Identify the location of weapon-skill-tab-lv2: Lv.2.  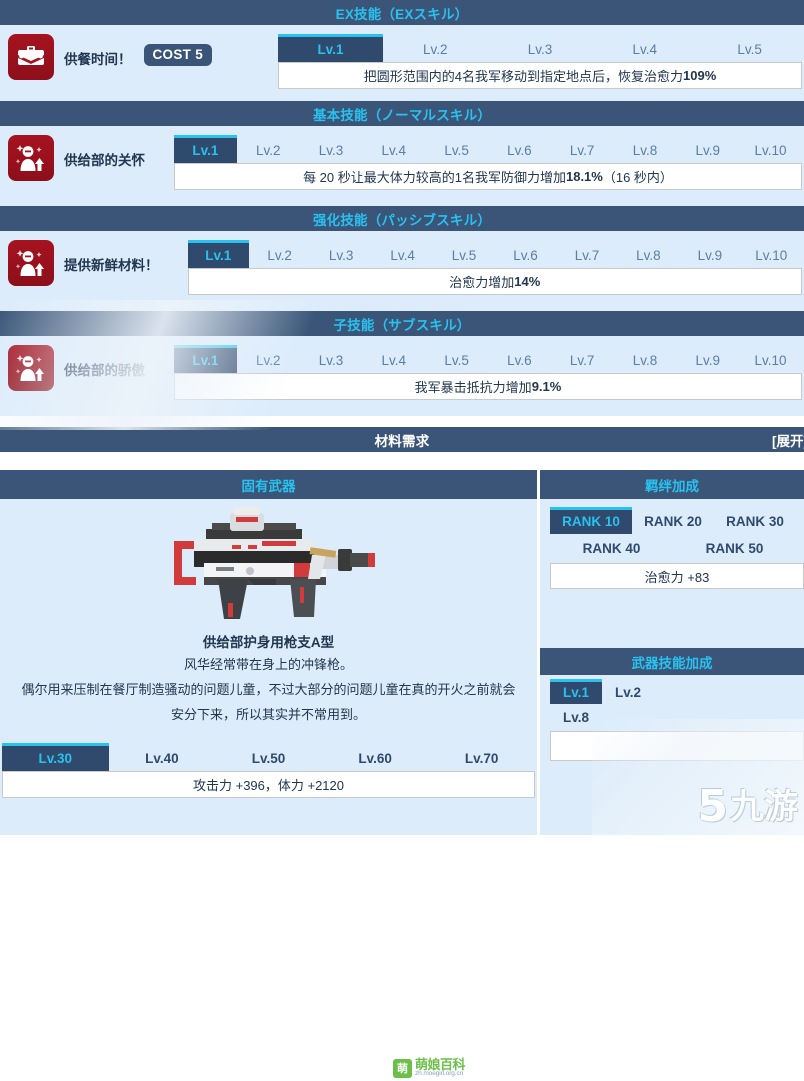
(628, 691).